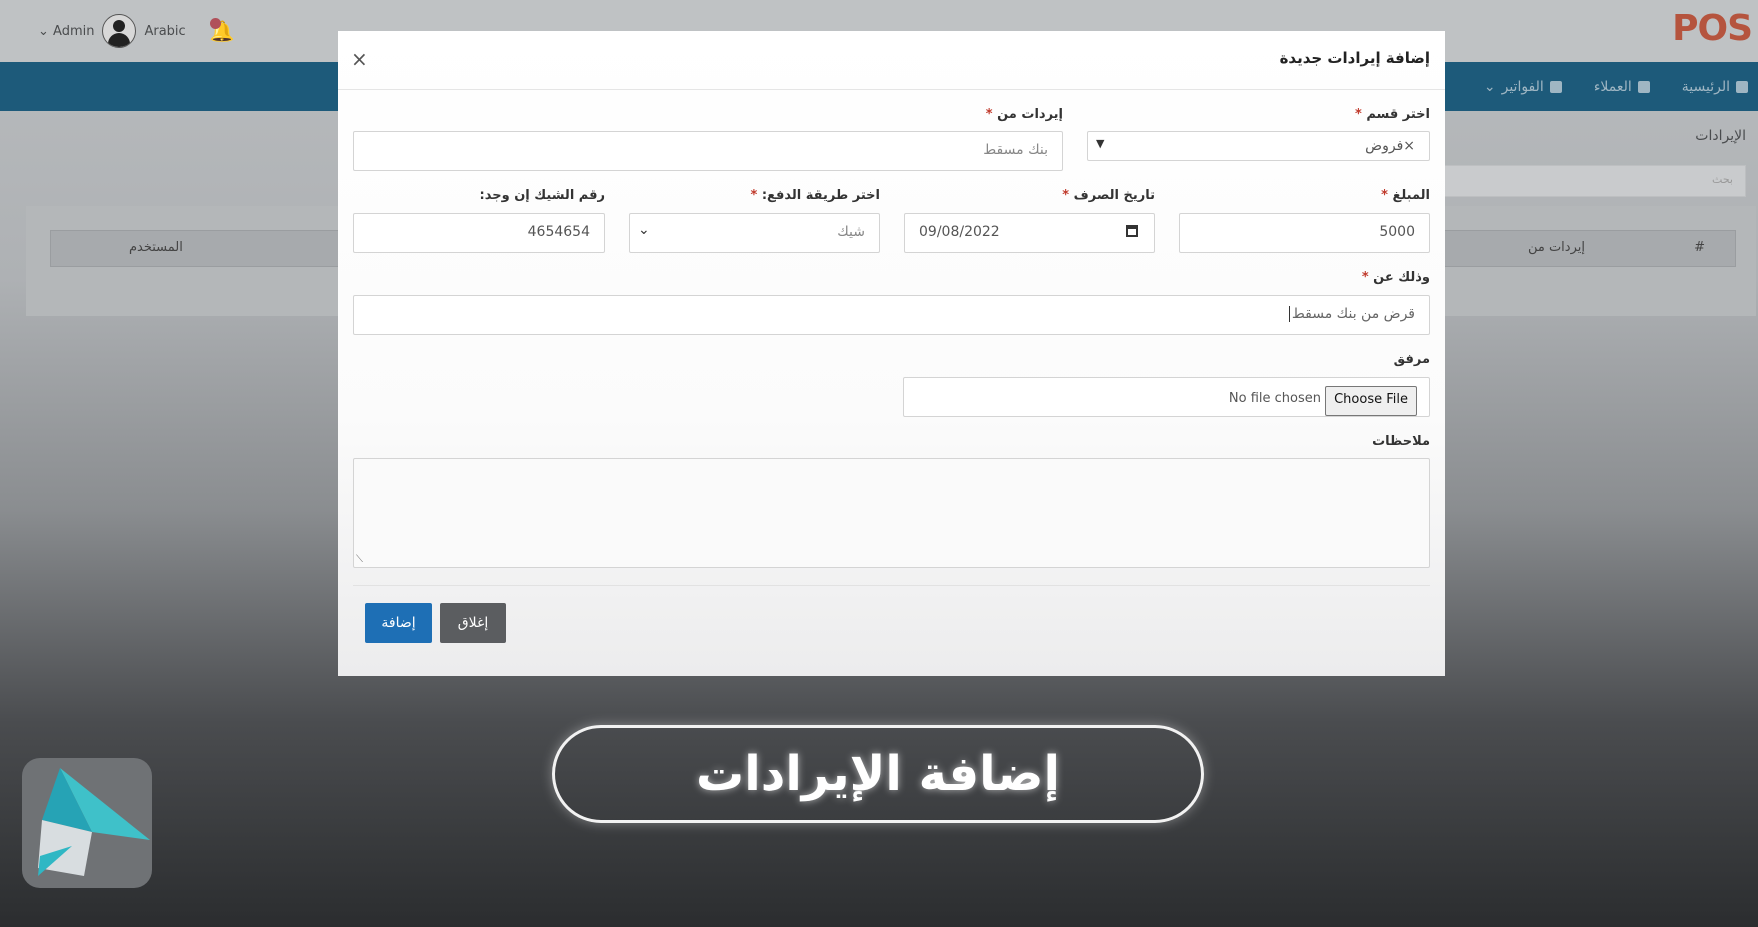 This screenshot has height=927, width=1758. What do you see at coordinates (891, 513) in the screenshot?
I see `notes-textarea: ⟋` at bounding box center [891, 513].